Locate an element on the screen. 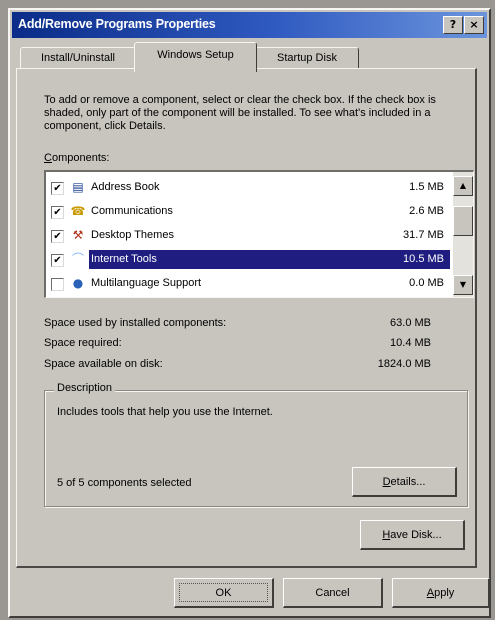 The image size is (495, 620). cancel-button: Cancel is located at coordinates (333, 593).